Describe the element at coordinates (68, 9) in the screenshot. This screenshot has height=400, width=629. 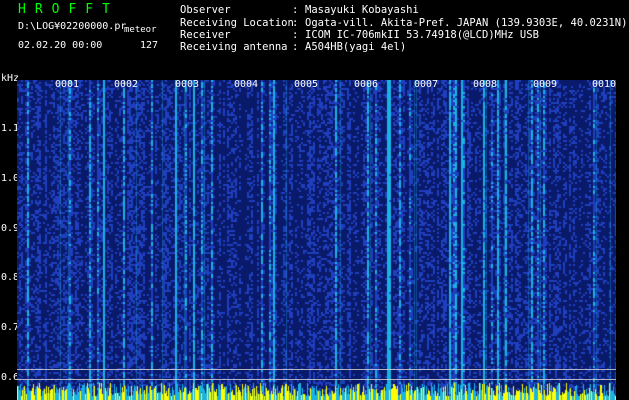
I see `app-title: HROFFT` at that location.